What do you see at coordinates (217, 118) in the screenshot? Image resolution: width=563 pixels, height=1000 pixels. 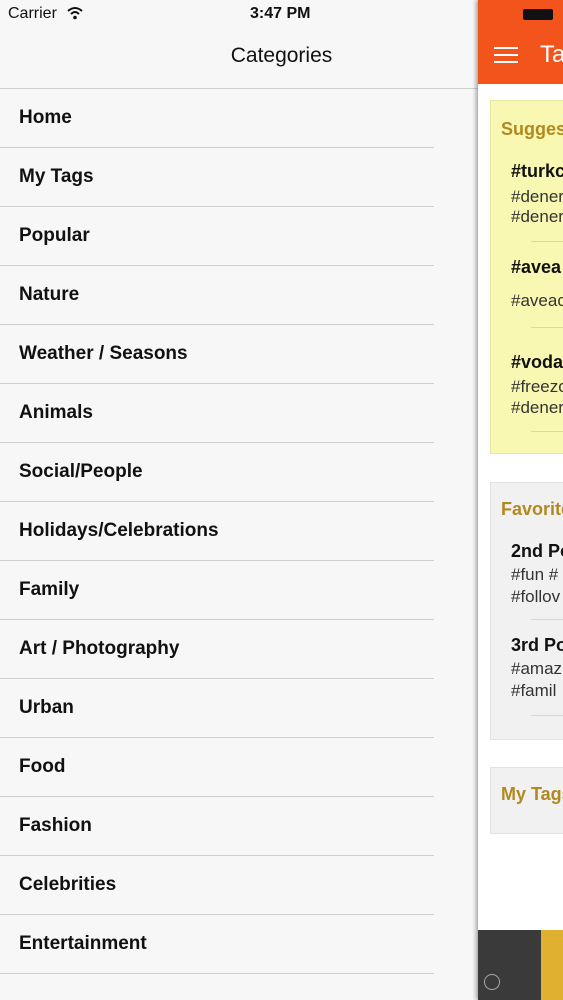 I see `category-item-home: Home` at bounding box center [217, 118].